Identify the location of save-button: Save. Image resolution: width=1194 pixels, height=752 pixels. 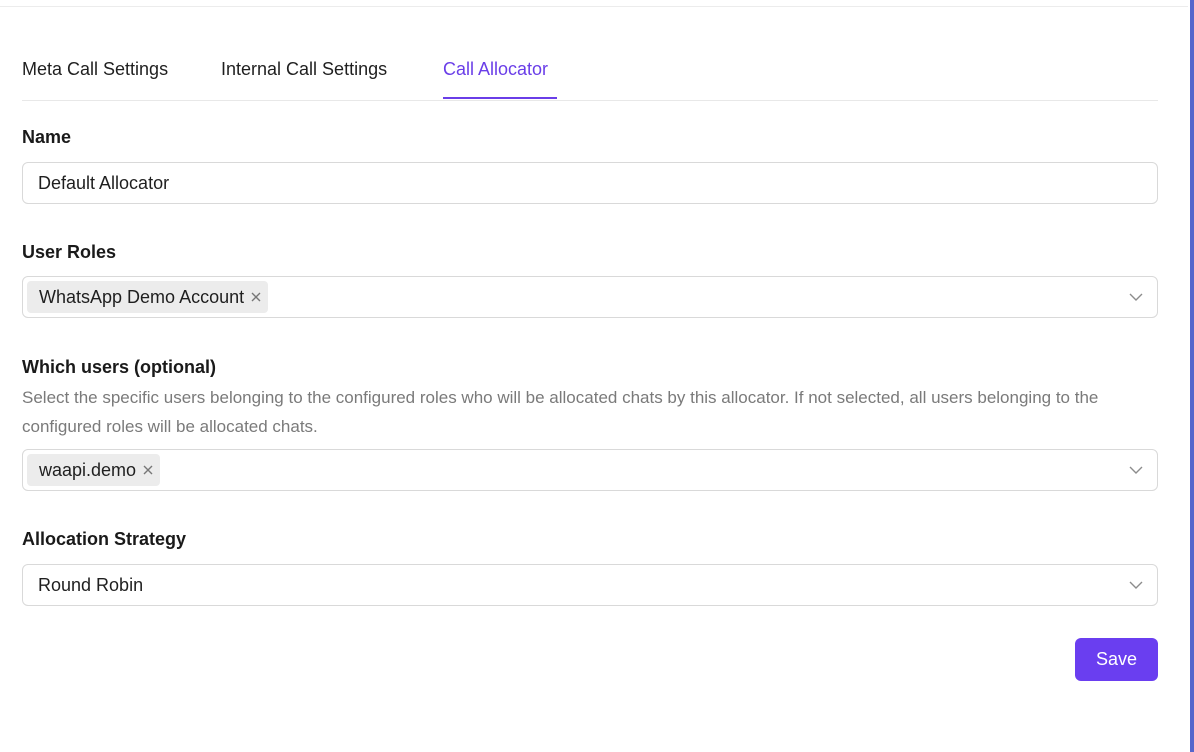
(1116, 659).